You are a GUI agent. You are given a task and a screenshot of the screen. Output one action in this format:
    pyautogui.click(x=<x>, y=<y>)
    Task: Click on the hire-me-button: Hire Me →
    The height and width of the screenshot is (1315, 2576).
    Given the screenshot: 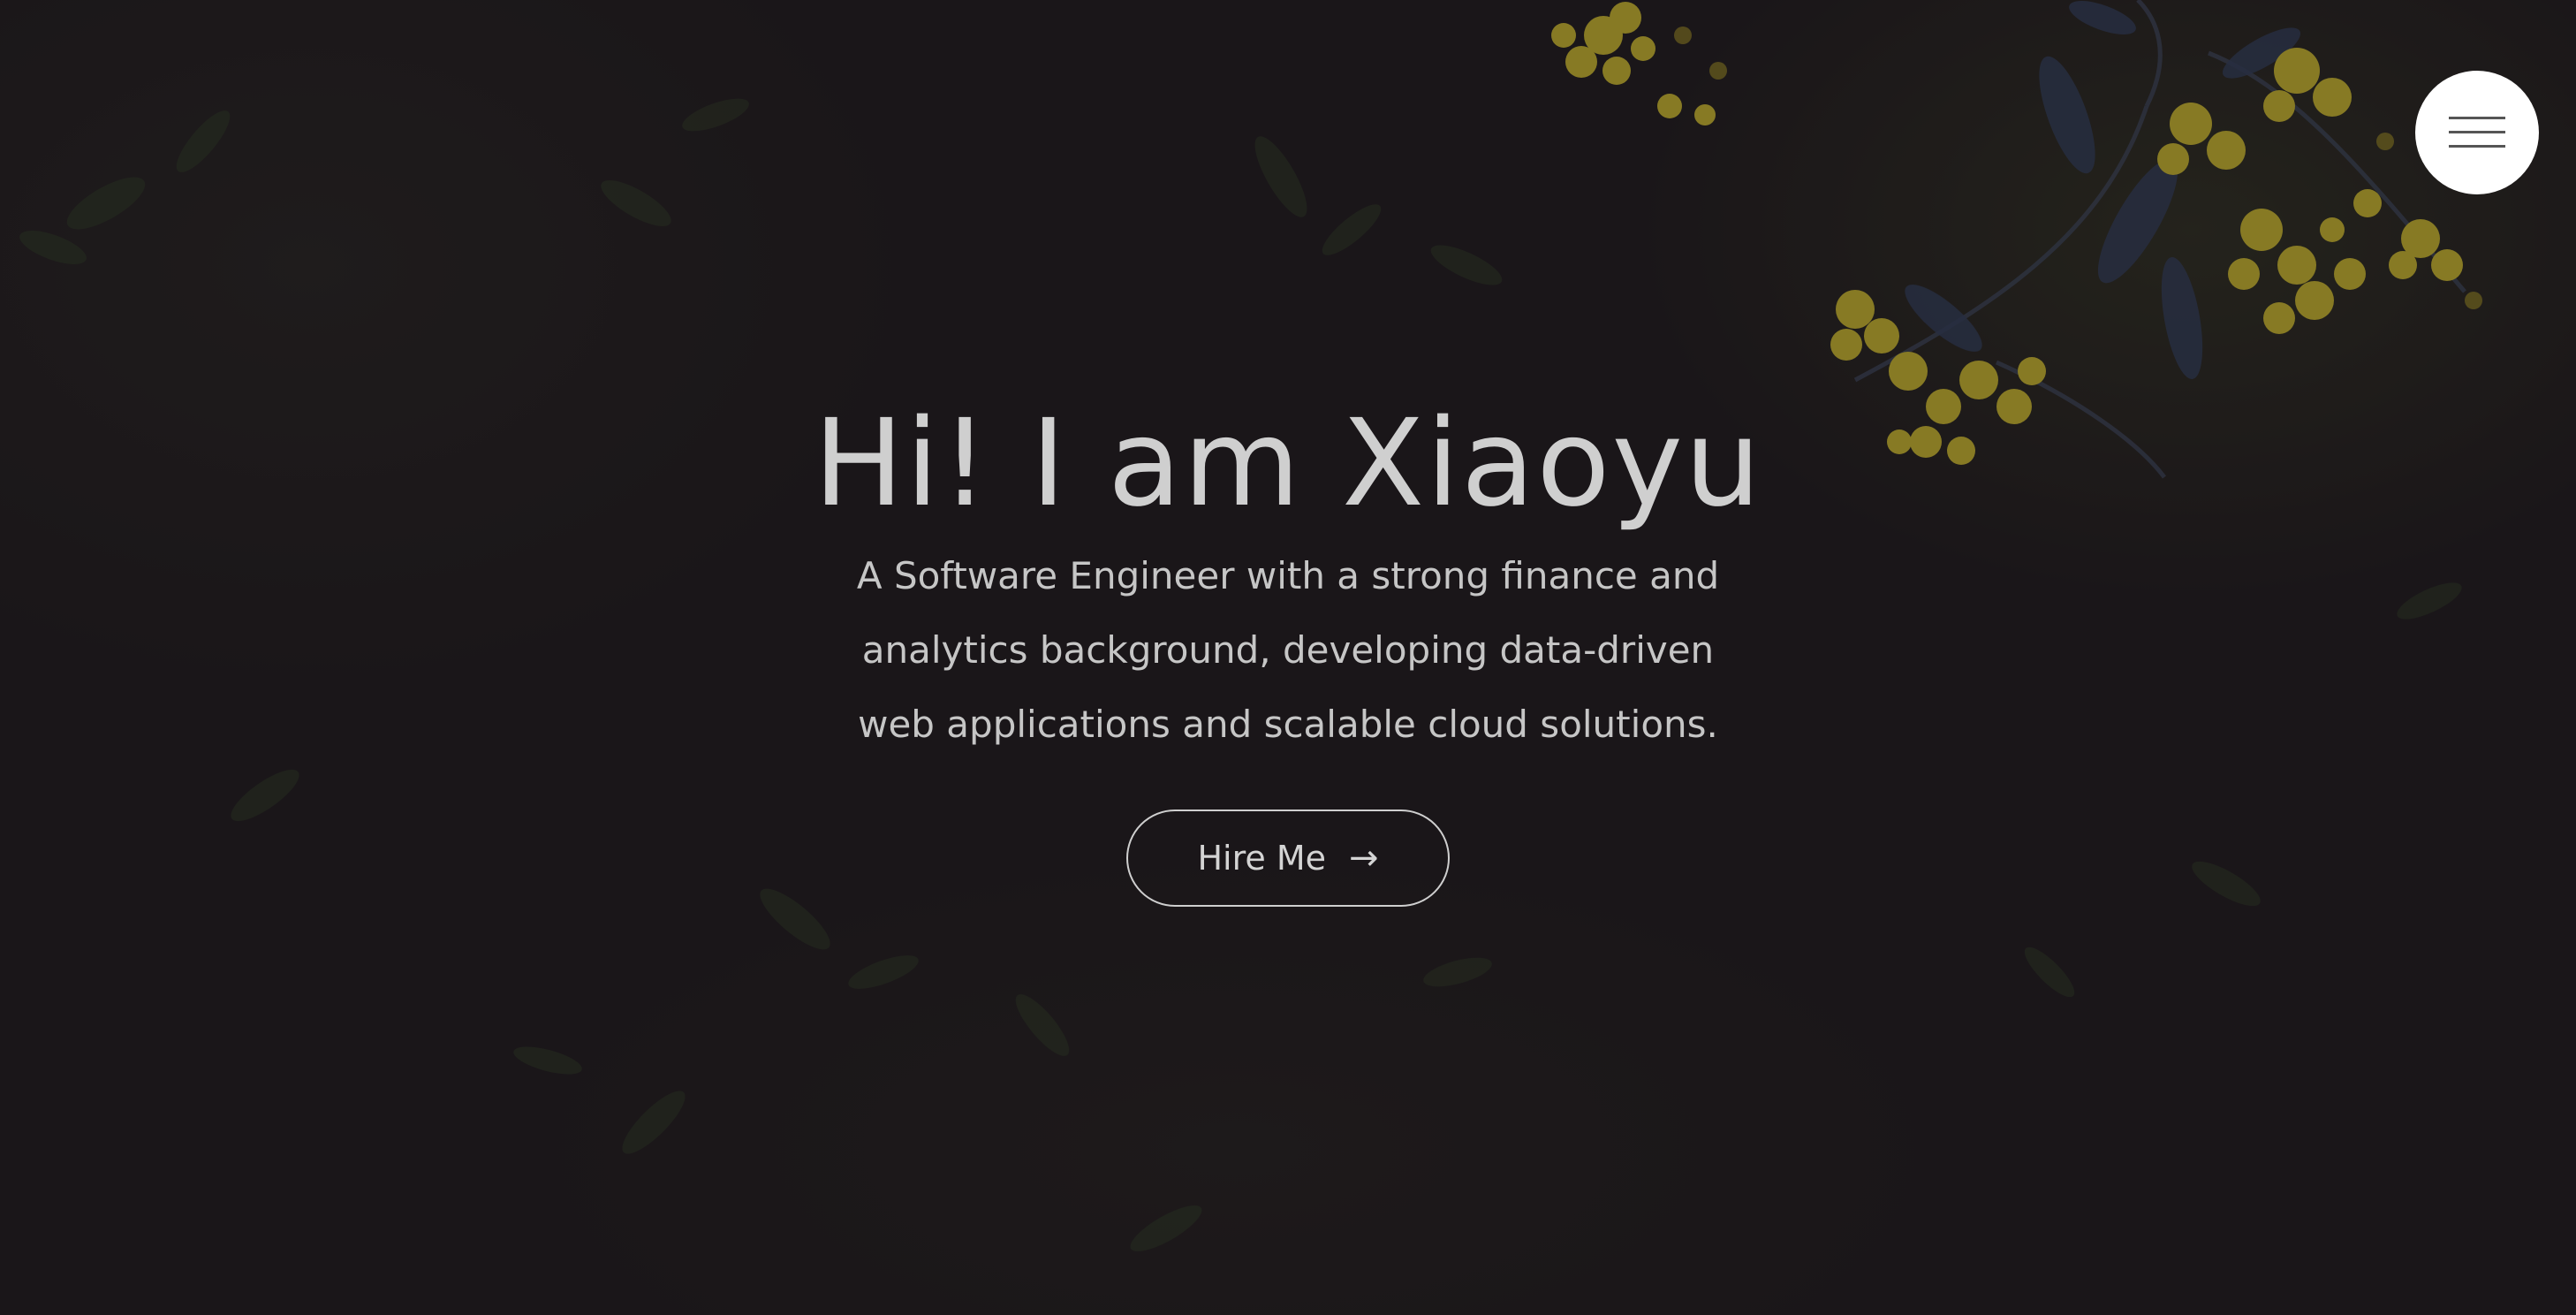 What is the action you would take?
    pyautogui.click(x=1288, y=859)
    